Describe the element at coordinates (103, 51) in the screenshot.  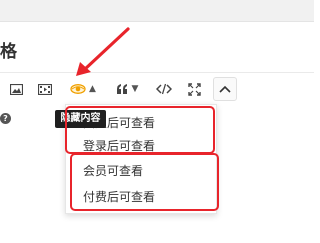
I see `red-arrow-annotation` at that location.